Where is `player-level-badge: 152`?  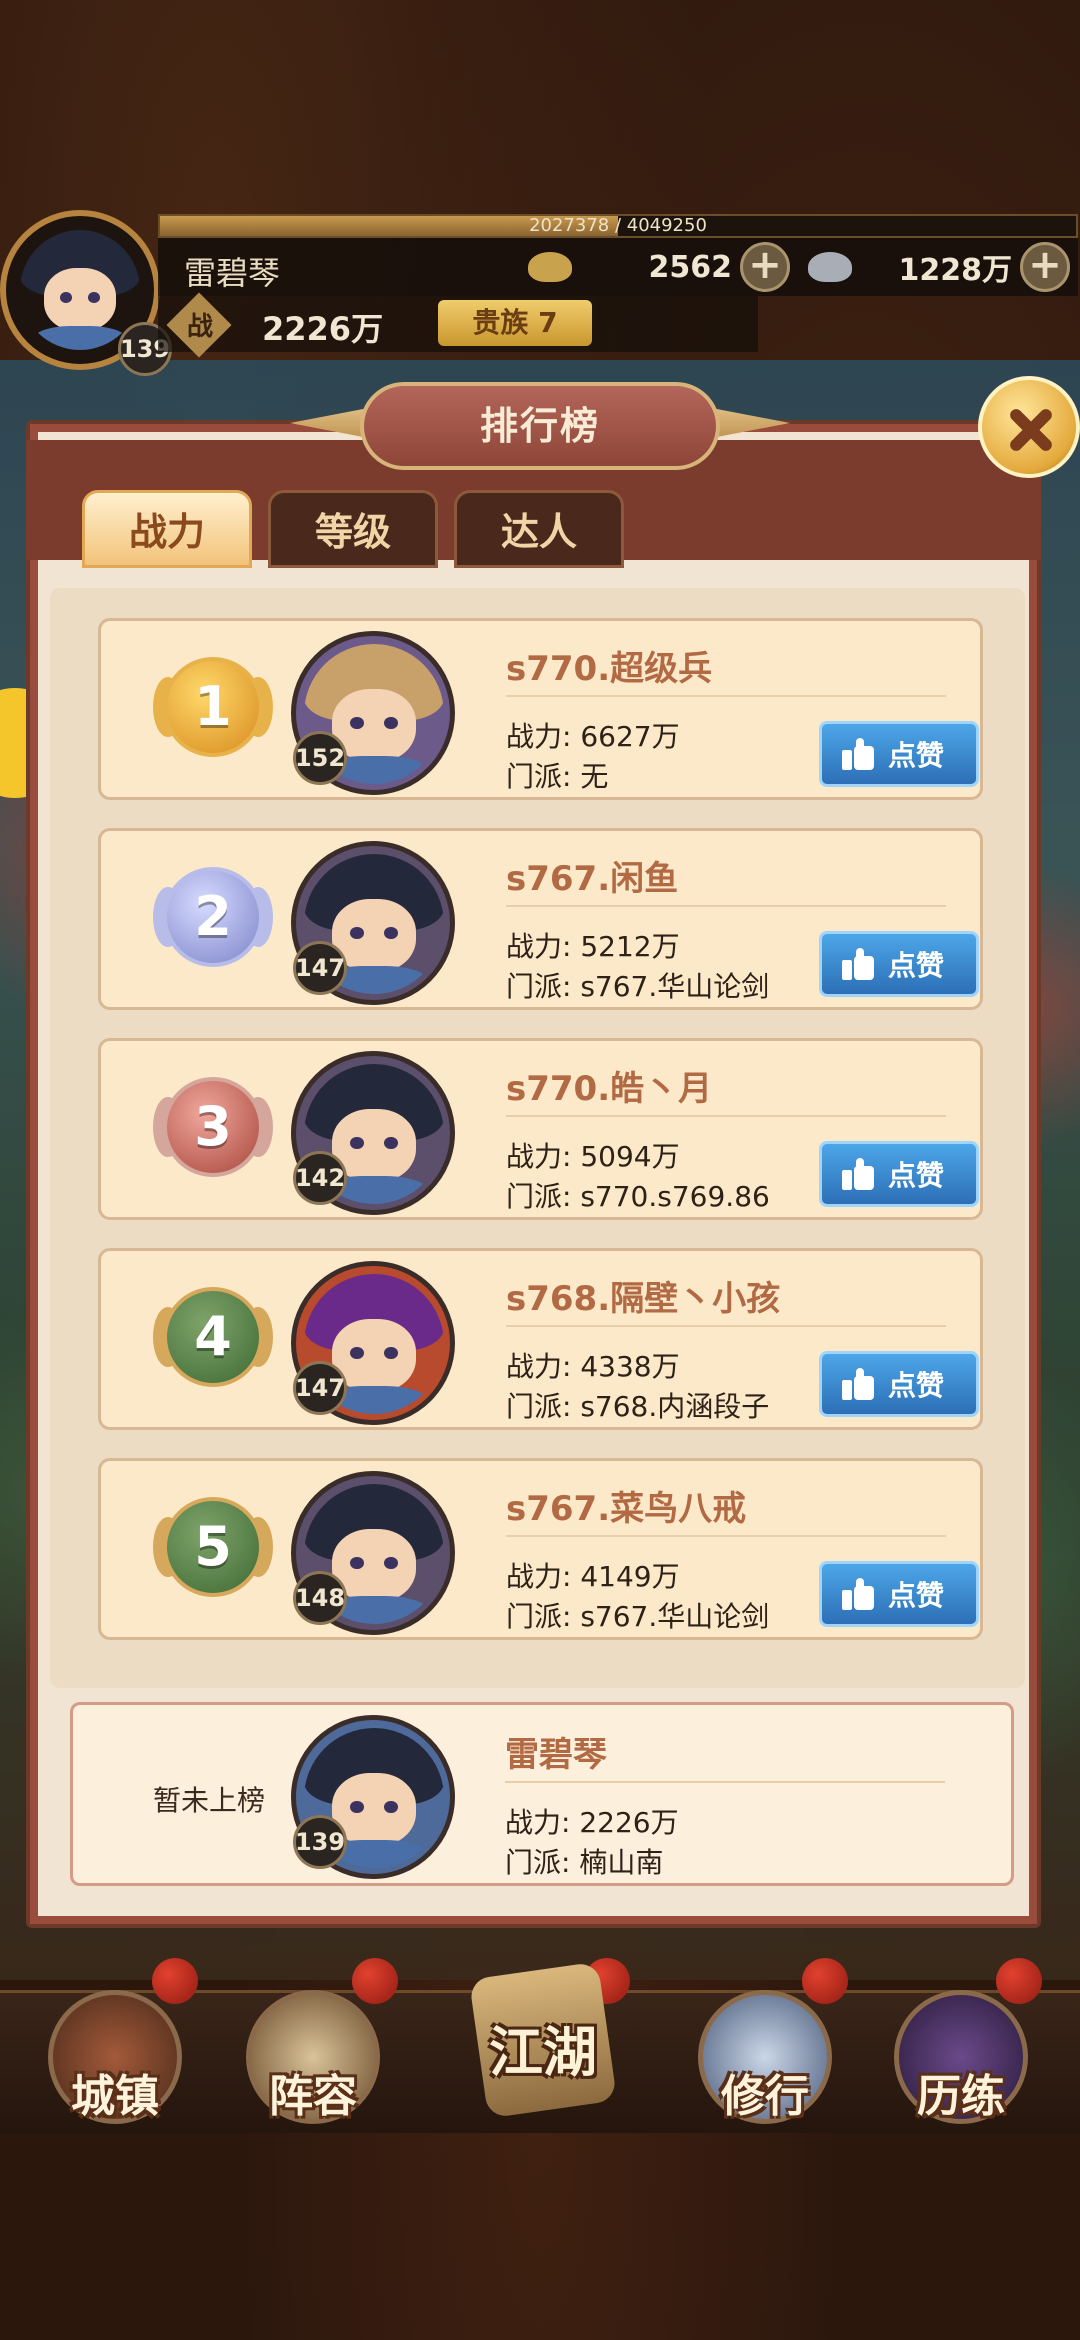
player-level-badge: 152 is located at coordinates (320, 758).